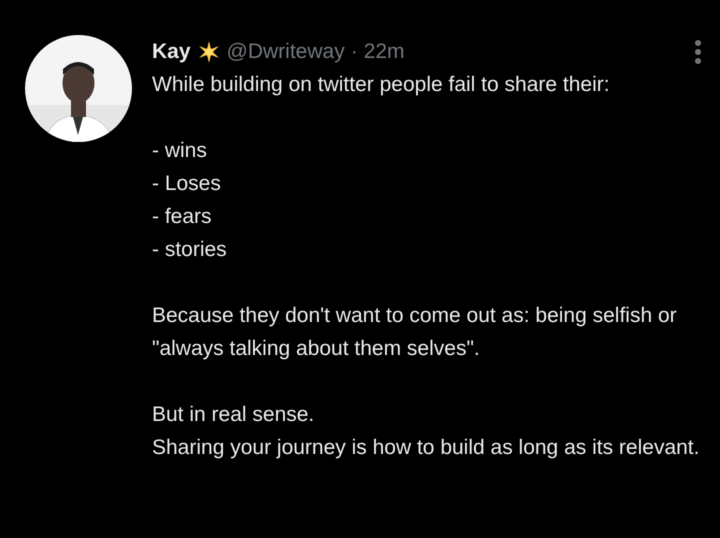 This screenshot has height=538, width=720. Describe the element at coordinates (426, 448) in the screenshot. I see `post-text: Sharing your journey is how to build as long as its relevant.` at that location.